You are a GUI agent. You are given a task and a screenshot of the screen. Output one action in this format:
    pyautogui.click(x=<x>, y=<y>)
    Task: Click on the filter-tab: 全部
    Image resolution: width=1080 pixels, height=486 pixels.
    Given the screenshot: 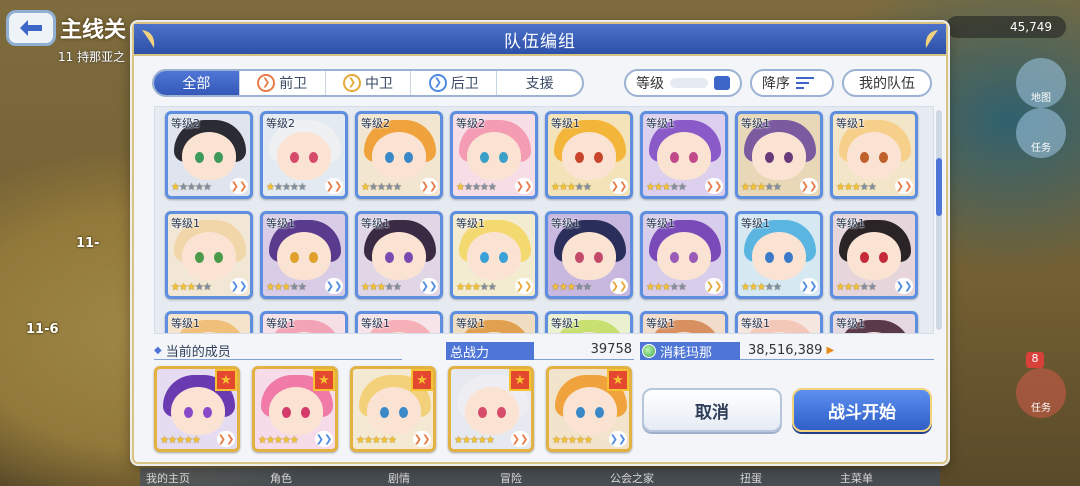 What is the action you would take?
    pyautogui.click(x=197, y=83)
    